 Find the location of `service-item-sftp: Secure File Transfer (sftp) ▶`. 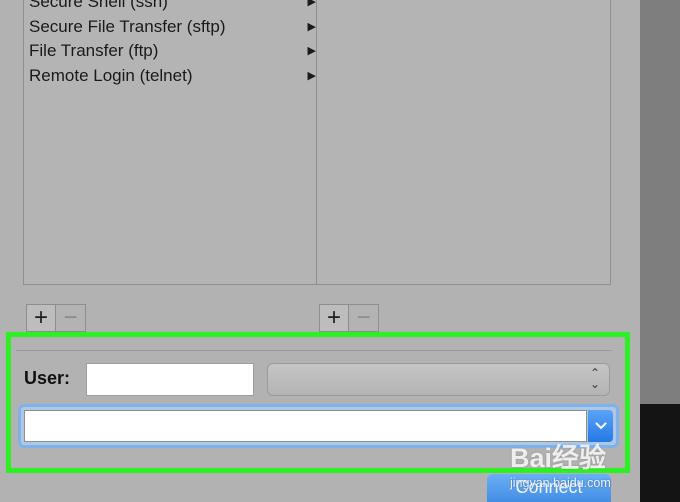

service-item-sftp: Secure File Transfer (sftp) ▶ is located at coordinates (170, 27).